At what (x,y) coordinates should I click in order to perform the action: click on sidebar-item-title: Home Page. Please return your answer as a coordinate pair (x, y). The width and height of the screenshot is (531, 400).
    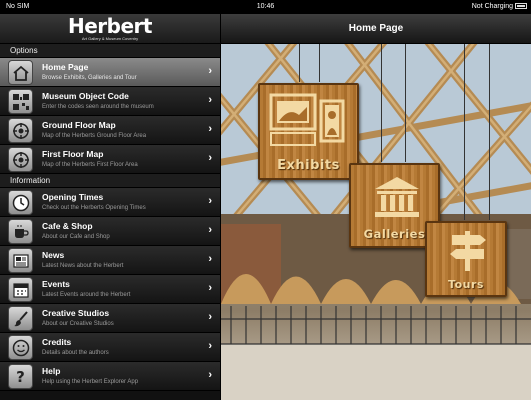
    Looking at the image, I should click on (65, 67).